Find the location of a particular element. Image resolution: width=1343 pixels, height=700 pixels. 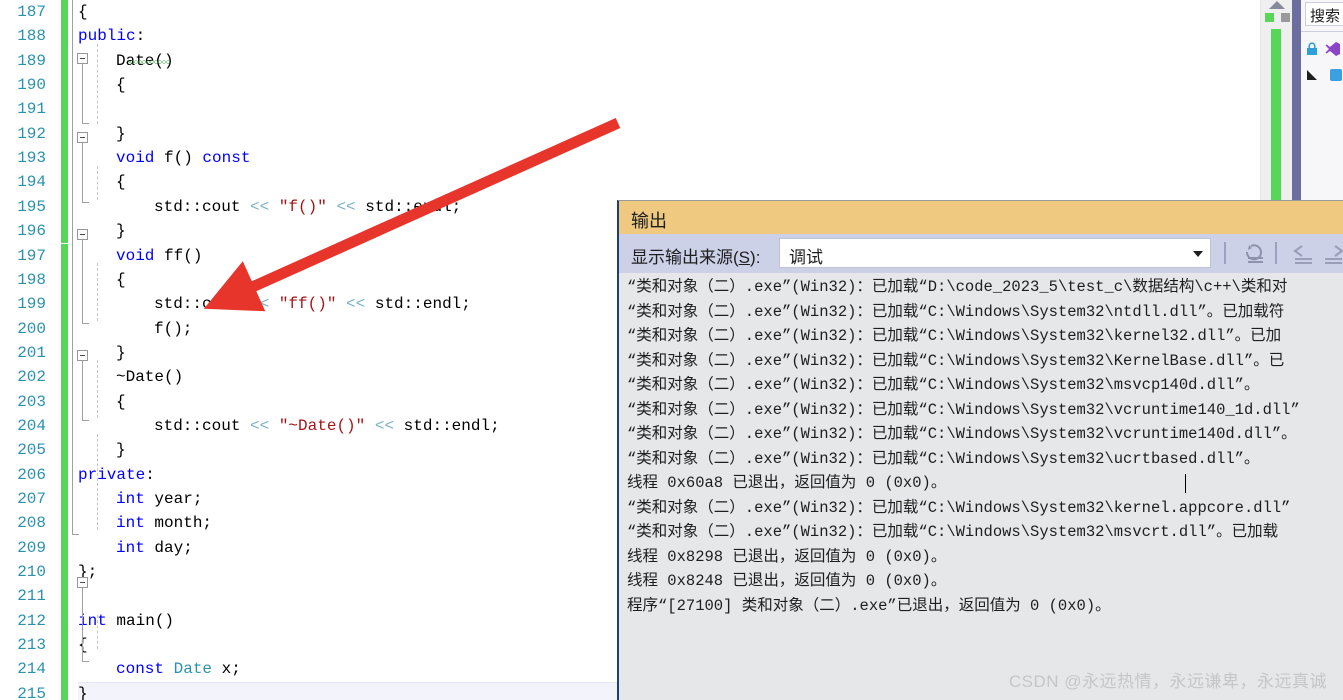

code-token: : is located at coordinates (150, 474).